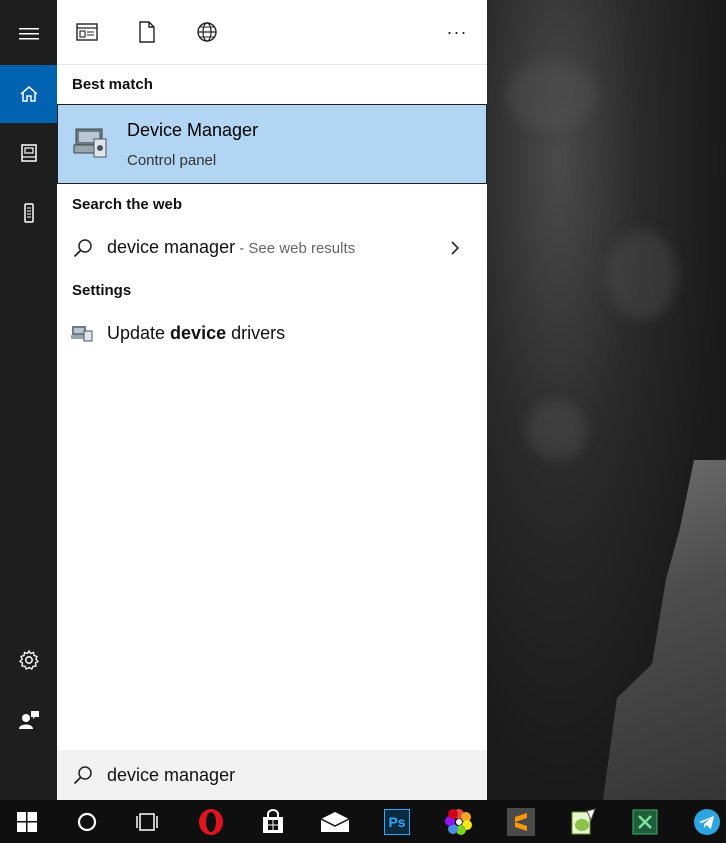  What do you see at coordinates (102, 290) in the screenshot?
I see `settings-section-header: Settings` at bounding box center [102, 290].